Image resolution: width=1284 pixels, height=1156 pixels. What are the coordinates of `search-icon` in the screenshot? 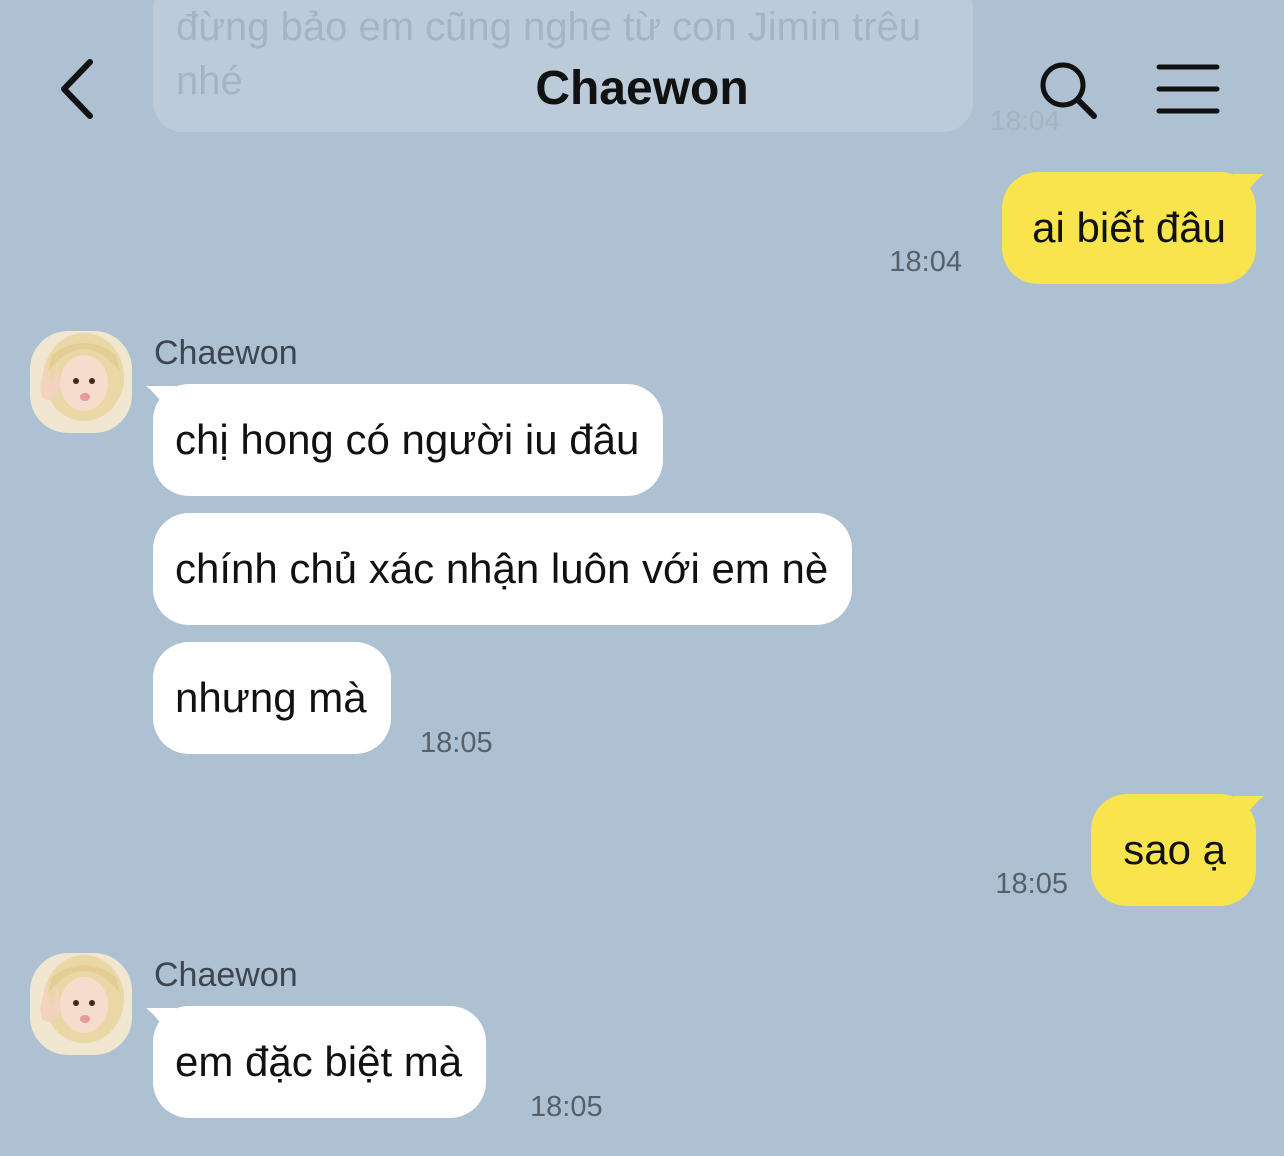 It's located at (1068, 90).